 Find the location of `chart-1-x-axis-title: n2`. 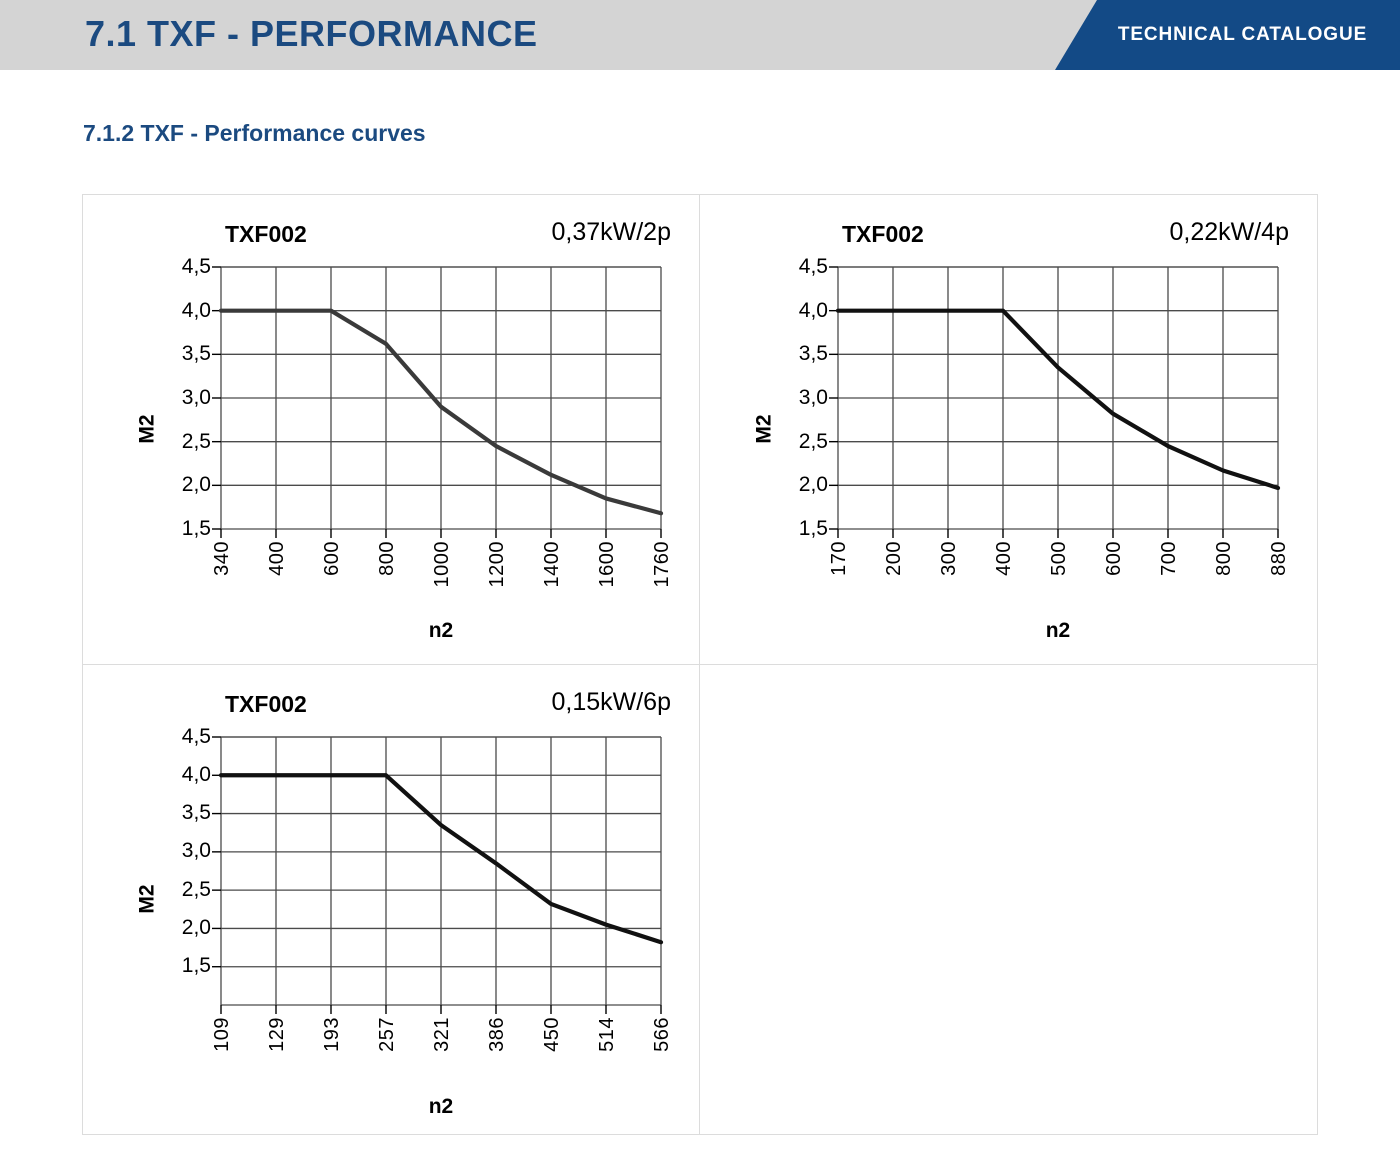

chart-1-x-axis-title: n2 is located at coordinates (1058, 630).